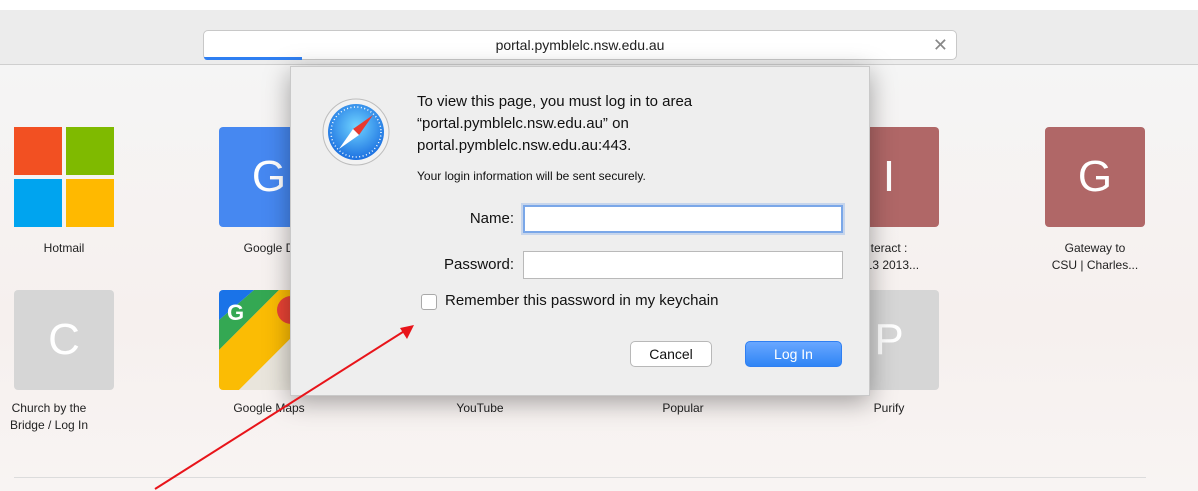 Image resolution: width=1198 pixels, height=491 pixels. I want to click on annotation-arrow, so click(284, 407).